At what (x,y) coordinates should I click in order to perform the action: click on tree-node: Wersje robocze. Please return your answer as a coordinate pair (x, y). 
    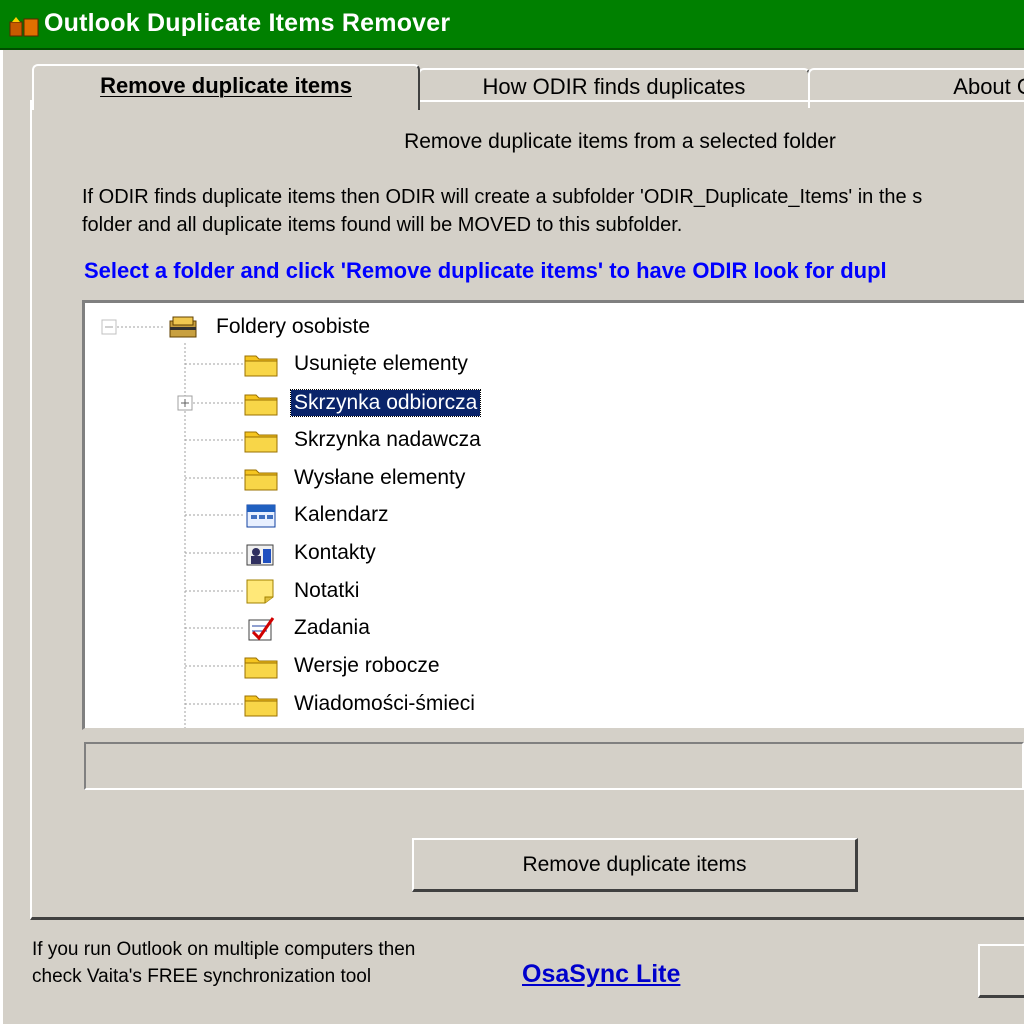
    Looking at the image, I should click on (343, 666).